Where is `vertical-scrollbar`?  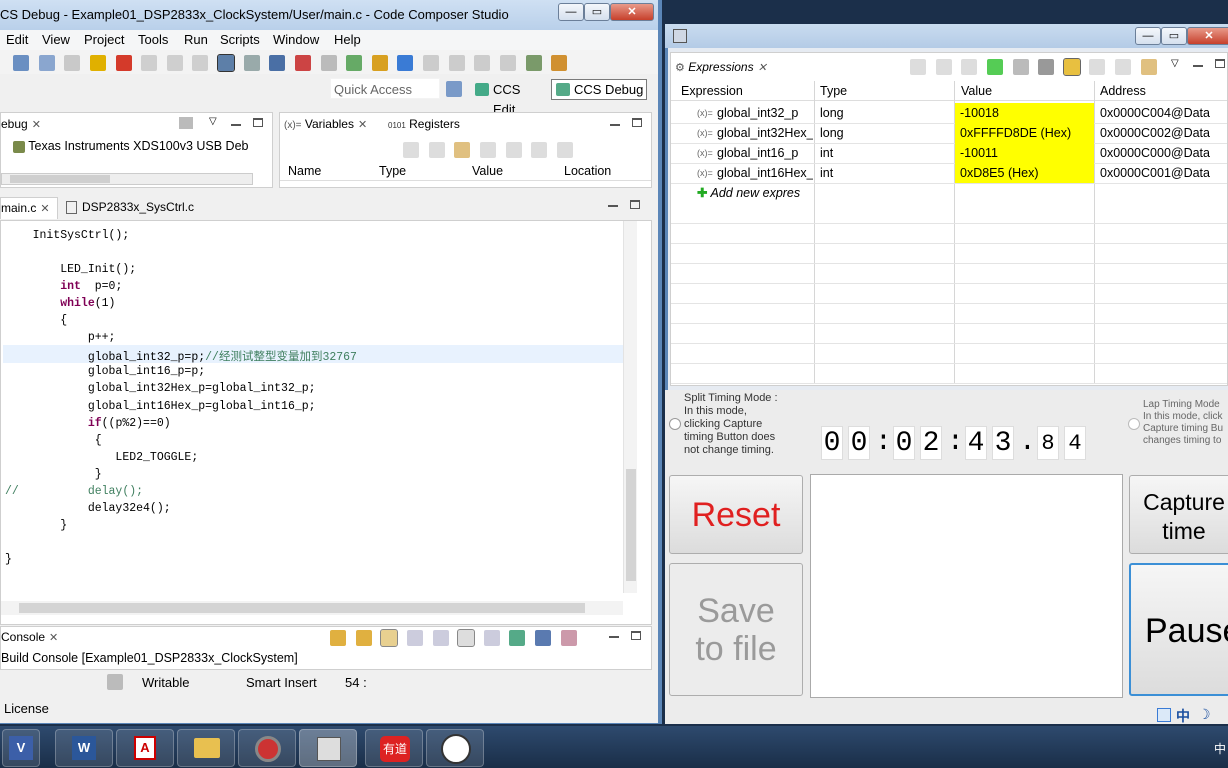 vertical-scrollbar is located at coordinates (630, 407).